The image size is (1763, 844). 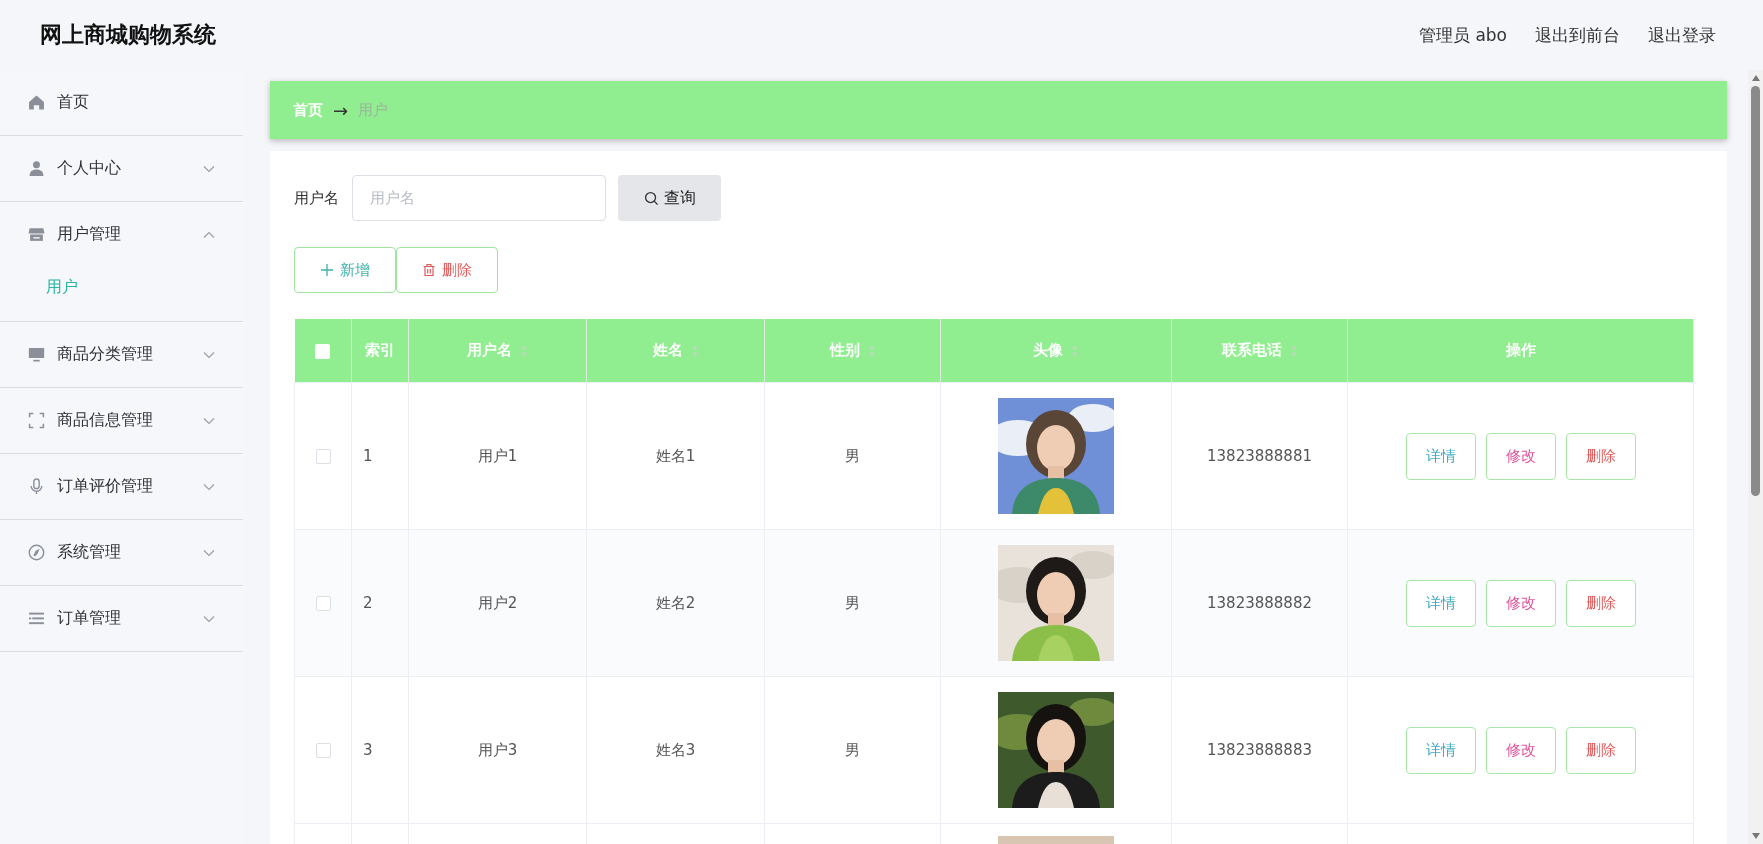 I want to click on column-header: 用户名, so click(x=489, y=350).